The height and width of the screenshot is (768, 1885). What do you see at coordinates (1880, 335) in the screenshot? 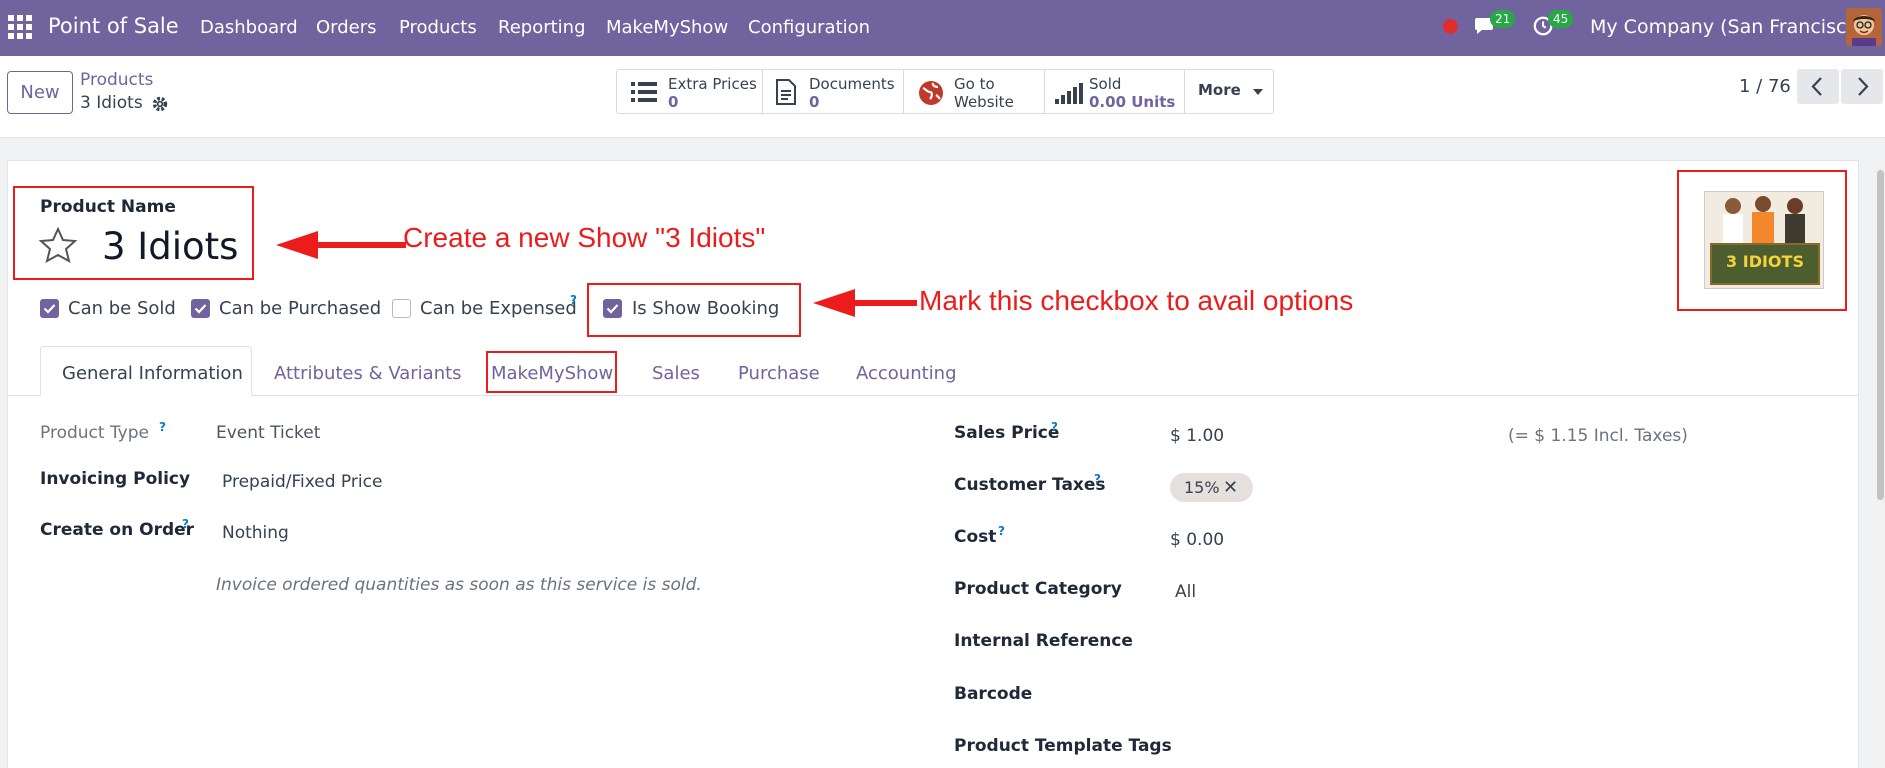
I see `scrollbar-thumb` at bounding box center [1880, 335].